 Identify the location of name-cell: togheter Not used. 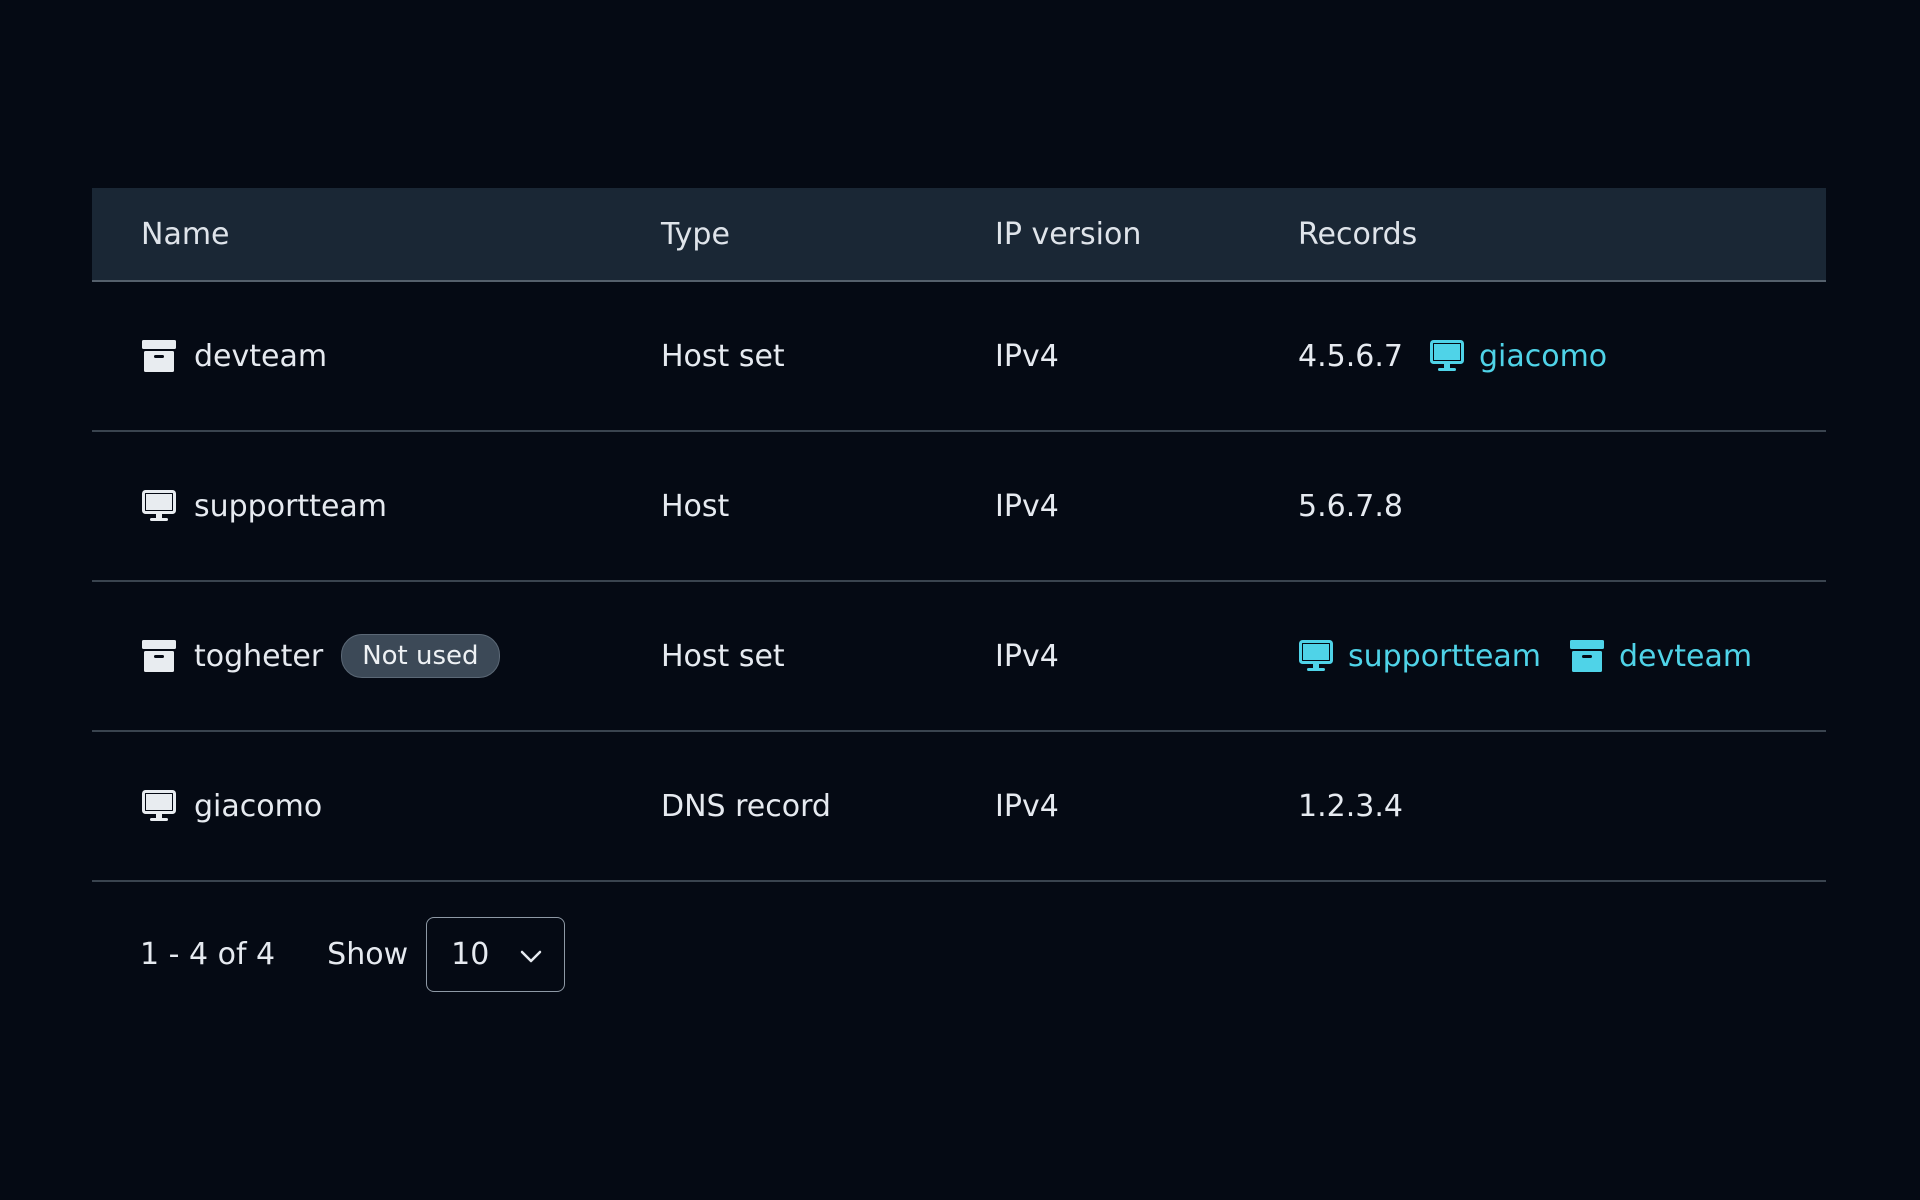
(376, 656).